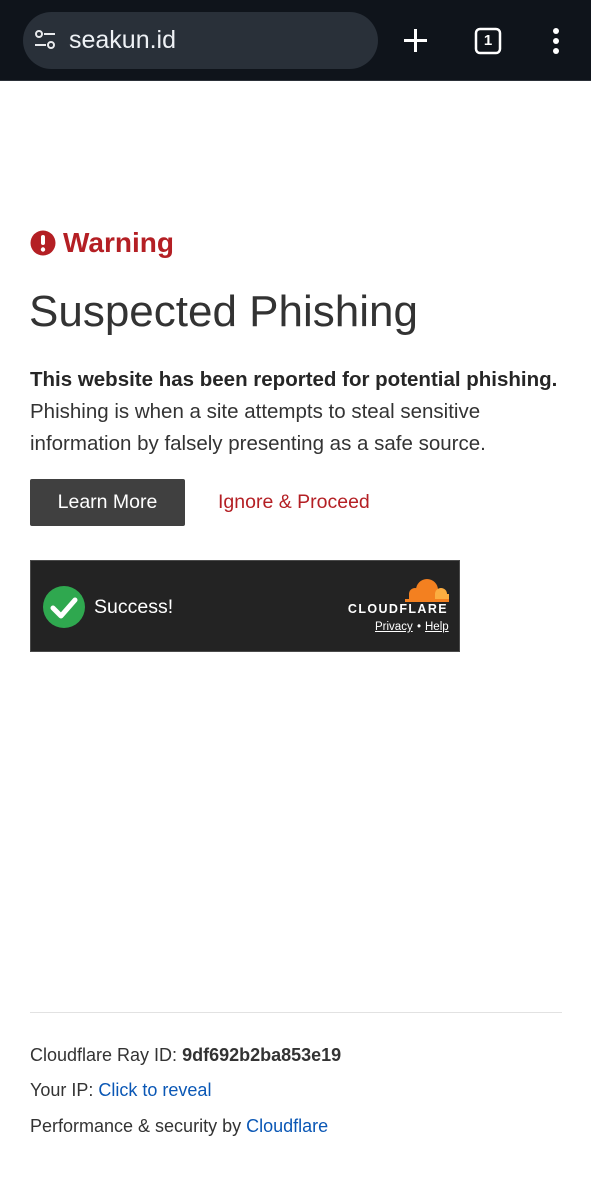 The image size is (591, 1200). What do you see at coordinates (294, 502) in the screenshot?
I see `ignore-proceed-link: Ignore & Proceed` at bounding box center [294, 502].